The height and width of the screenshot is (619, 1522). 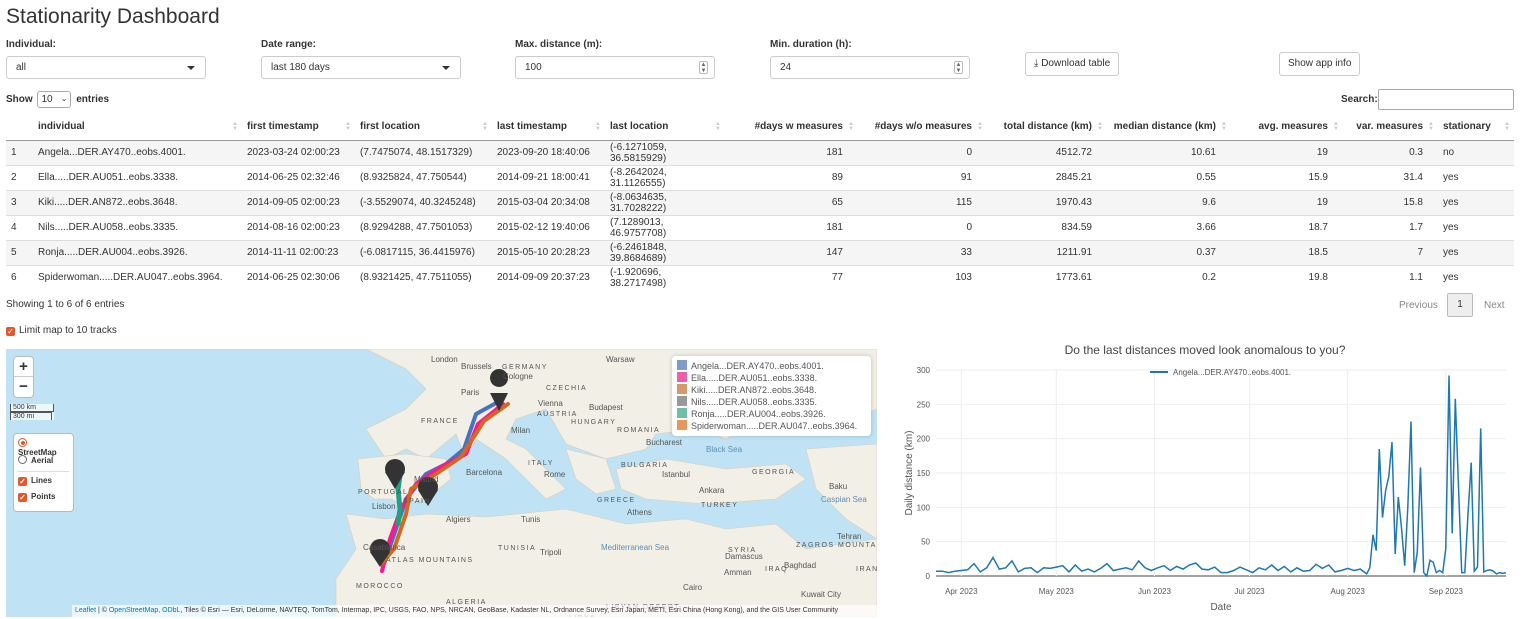 I want to click on table-cell: 0, so click(x=922, y=227).